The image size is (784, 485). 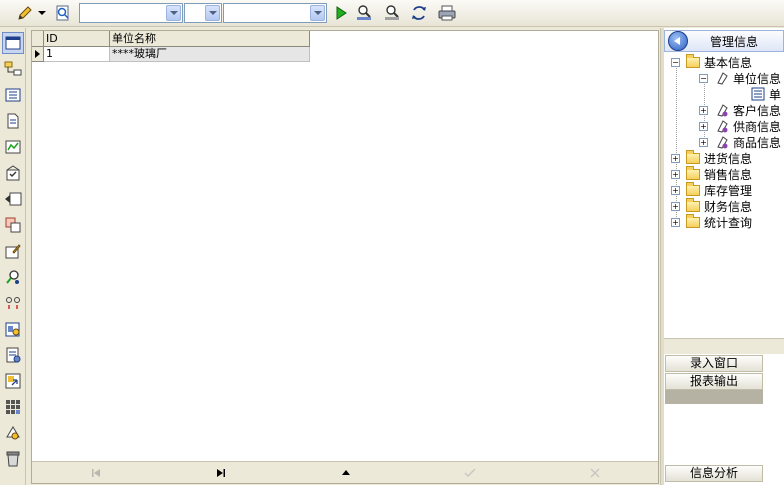 What do you see at coordinates (13, 277) in the screenshot?
I see `search-users-icon` at bounding box center [13, 277].